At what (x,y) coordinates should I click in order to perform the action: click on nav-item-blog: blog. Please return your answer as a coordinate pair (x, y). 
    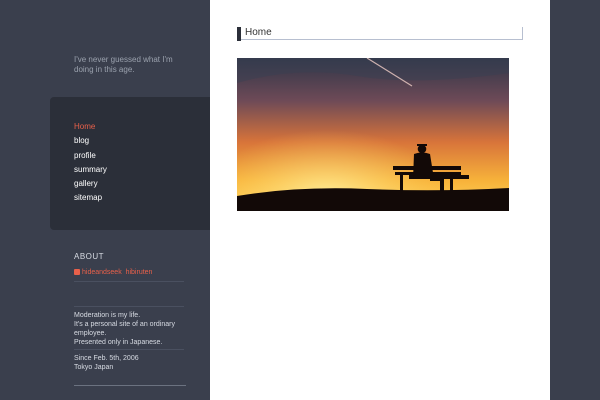
    Looking at the image, I should click on (81, 140).